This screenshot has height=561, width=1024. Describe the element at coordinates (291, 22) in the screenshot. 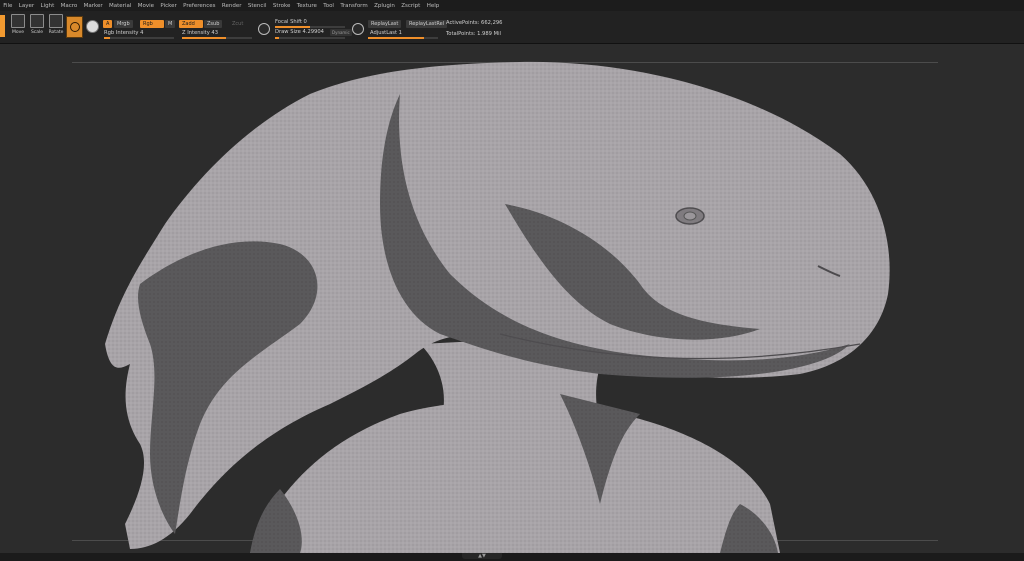

I see `focal-shift-label: Focal Shift 0` at that location.